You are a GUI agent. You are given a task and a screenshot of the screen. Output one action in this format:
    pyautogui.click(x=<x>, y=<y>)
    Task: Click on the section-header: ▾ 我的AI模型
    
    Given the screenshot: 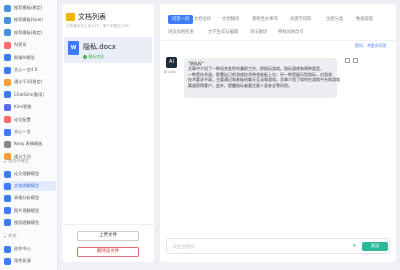 What is the action you would take?
    pyautogui.click(x=16, y=161)
    